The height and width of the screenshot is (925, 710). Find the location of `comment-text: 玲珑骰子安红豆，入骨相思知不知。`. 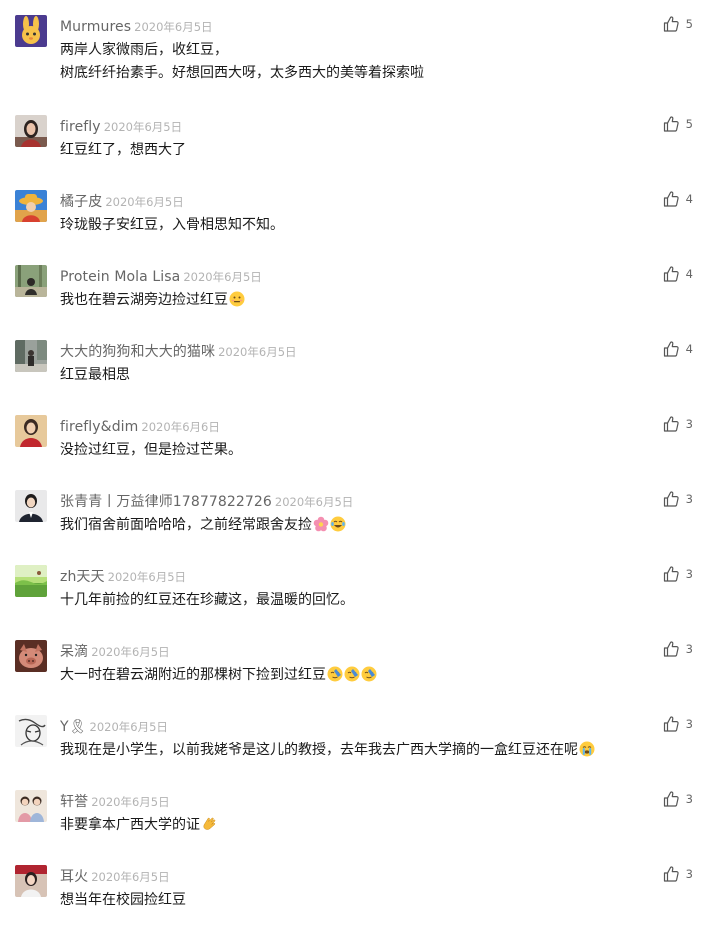

comment-text: 玲珑骰子安红豆，入骨相思知不知。 is located at coordinates (172, 225).